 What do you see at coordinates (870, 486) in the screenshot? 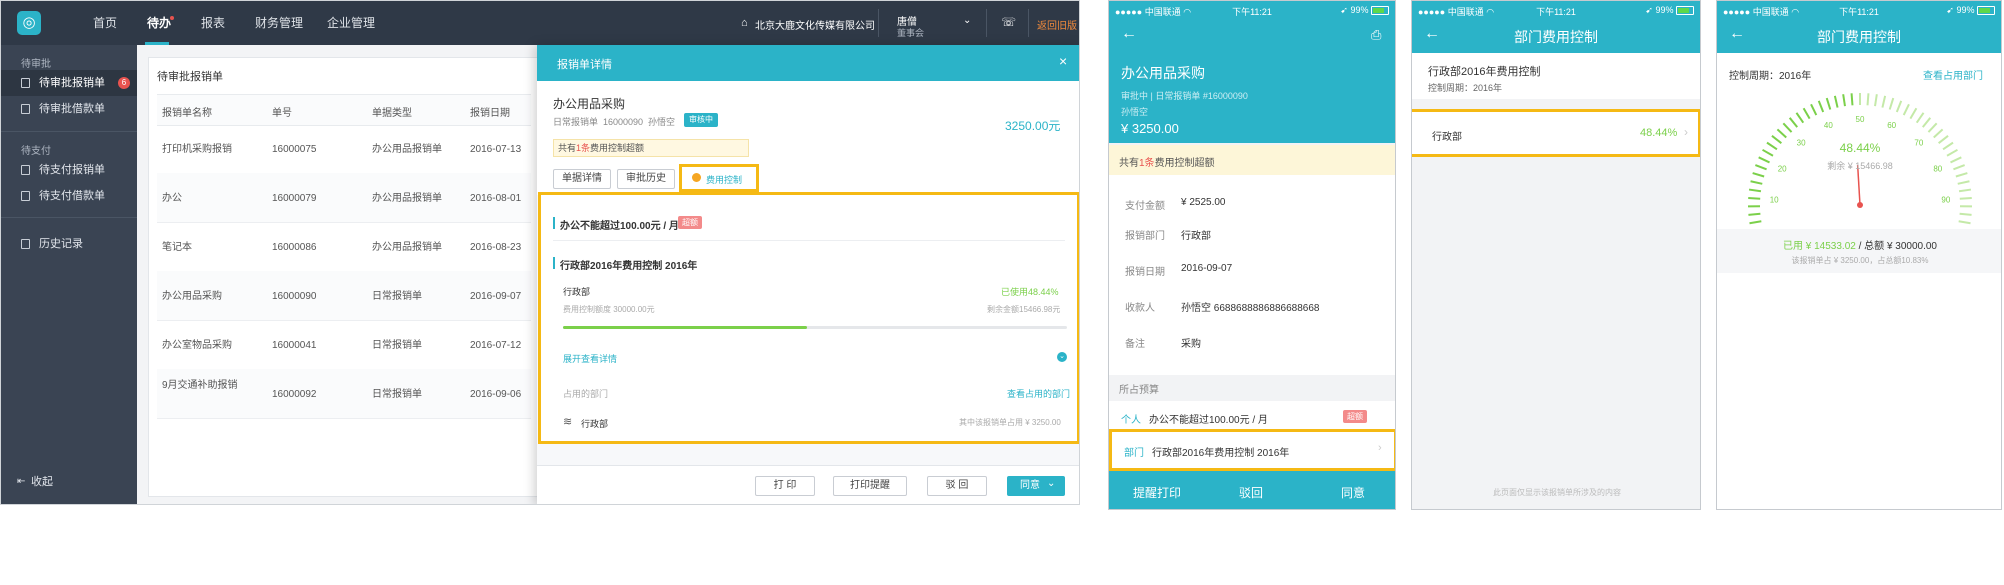
I see `print-reminder-button: 打印提醒` at bounding box center [870, 486].